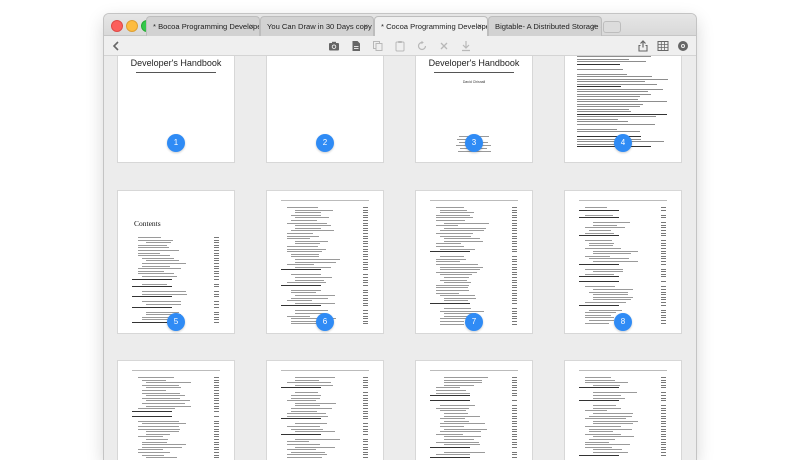 The width and height of the screenshot is (800, 460). I want to click on close-window-button, so click(117, 26).